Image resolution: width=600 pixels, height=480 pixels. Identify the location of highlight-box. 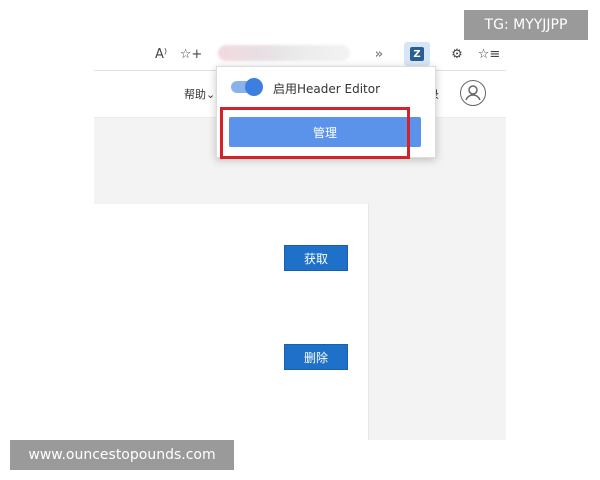
(315, 133).